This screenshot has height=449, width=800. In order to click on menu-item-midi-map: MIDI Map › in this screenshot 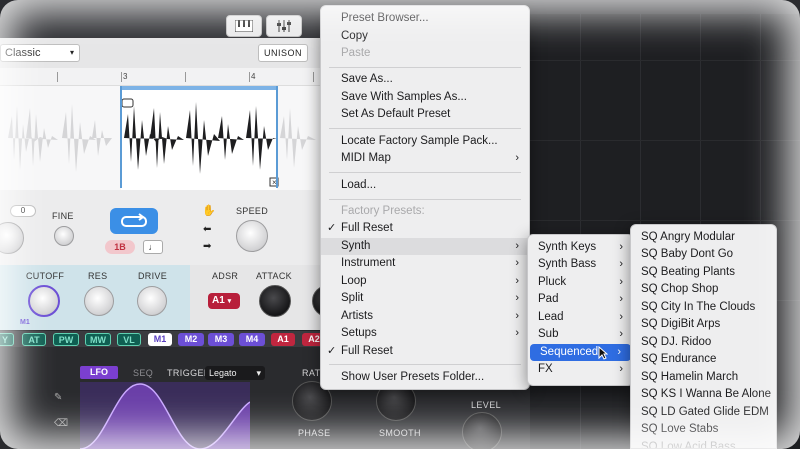, I will do `click(425, 158)`.